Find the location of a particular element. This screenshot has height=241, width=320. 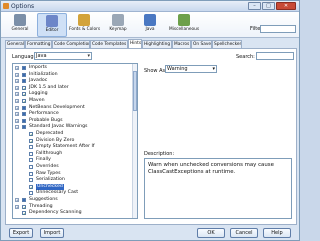

tree-row: Empty Statement After If is located at coordinates (72, 147).